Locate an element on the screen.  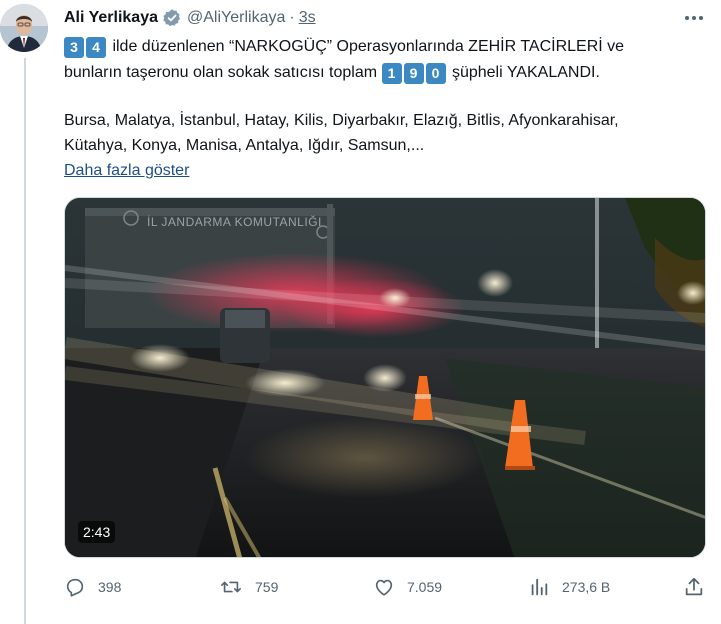
like-icon is located at coordinates (384, 587).